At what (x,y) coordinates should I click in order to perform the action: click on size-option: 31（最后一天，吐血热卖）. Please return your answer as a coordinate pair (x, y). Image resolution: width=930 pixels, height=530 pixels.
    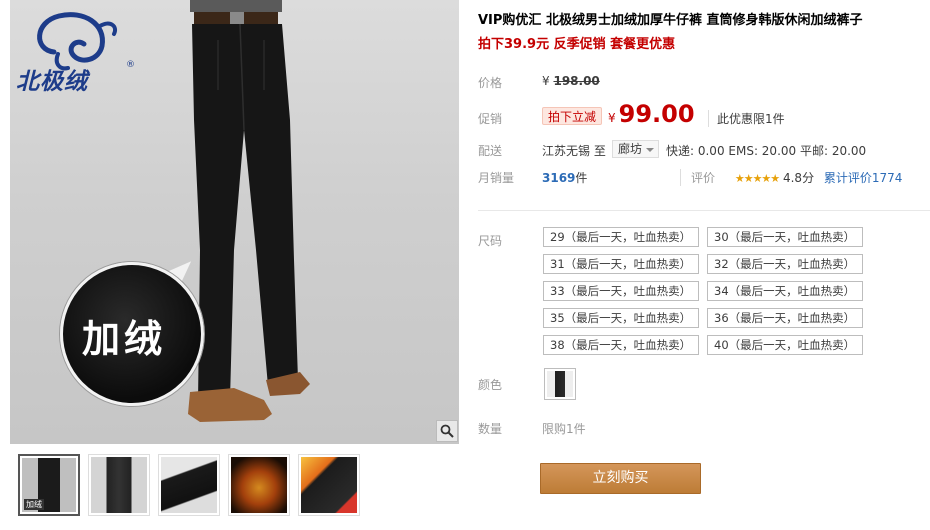
    Looking at the image, I should click on (621, 264).